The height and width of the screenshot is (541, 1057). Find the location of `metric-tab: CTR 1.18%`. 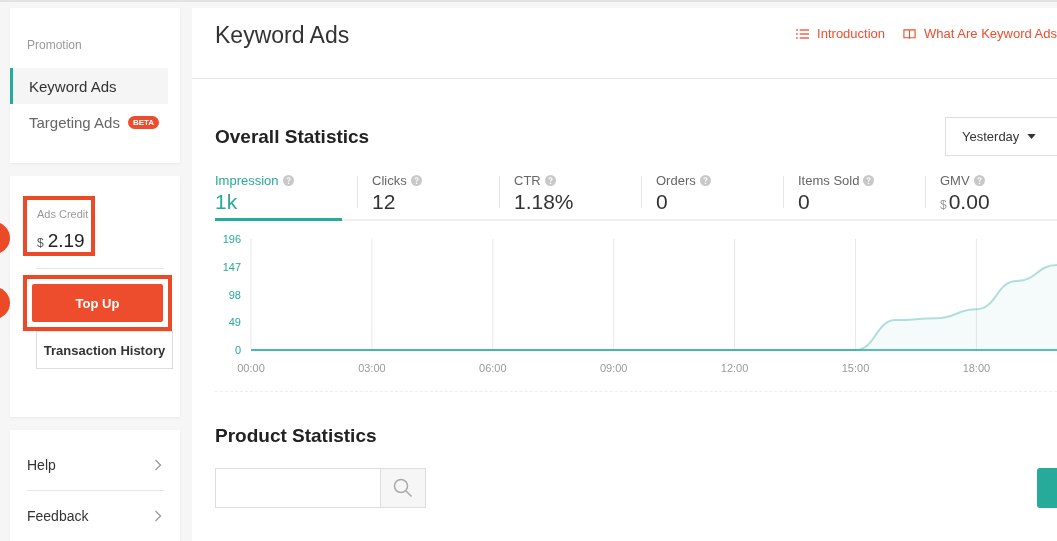

metric-tab: CTR 1.18% is located at coordinates (570, 193).